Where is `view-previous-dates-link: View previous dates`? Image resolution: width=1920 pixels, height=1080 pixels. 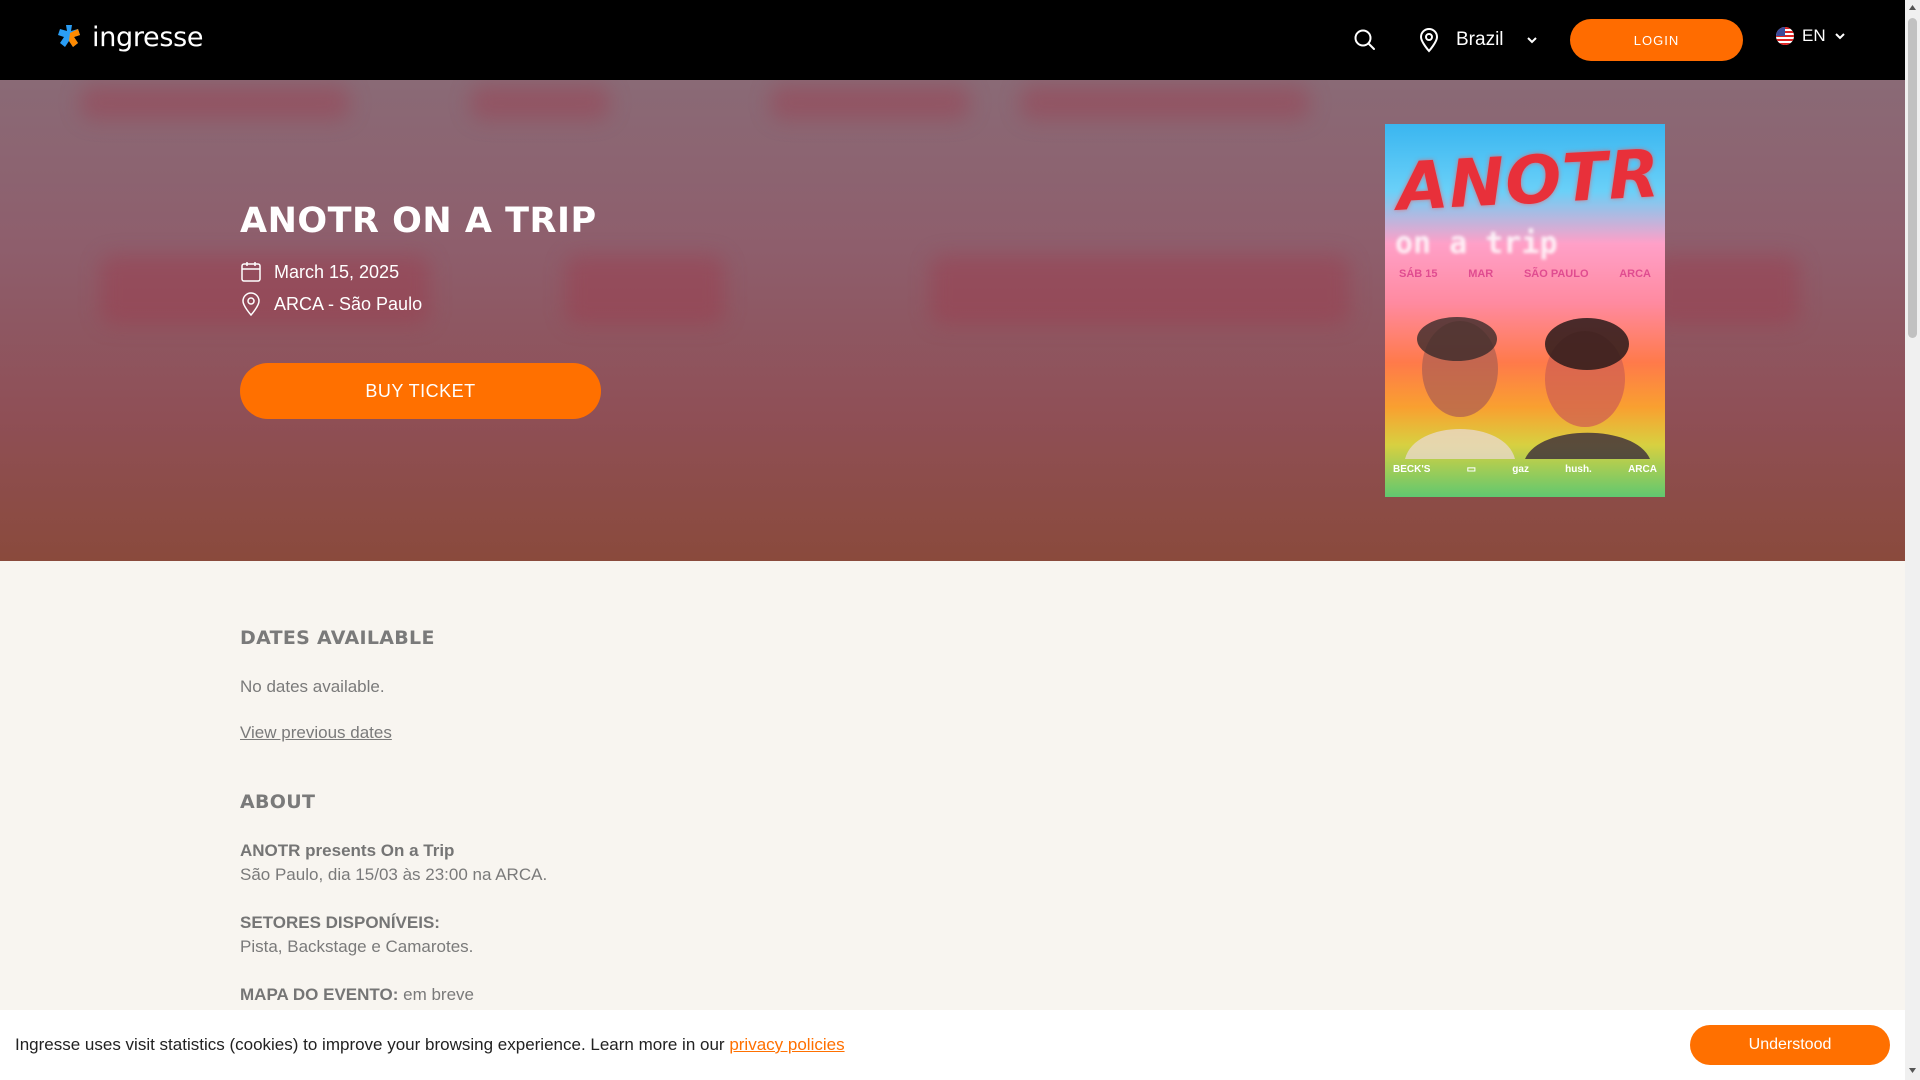 view-previous-dates-link: View previous dates is located at coordinates (316, 733).